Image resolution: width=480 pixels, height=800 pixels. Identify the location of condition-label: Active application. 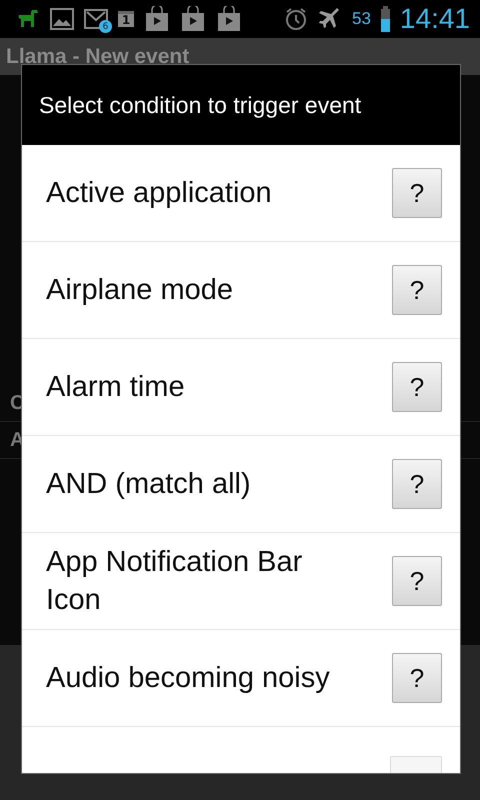
(159, 193).